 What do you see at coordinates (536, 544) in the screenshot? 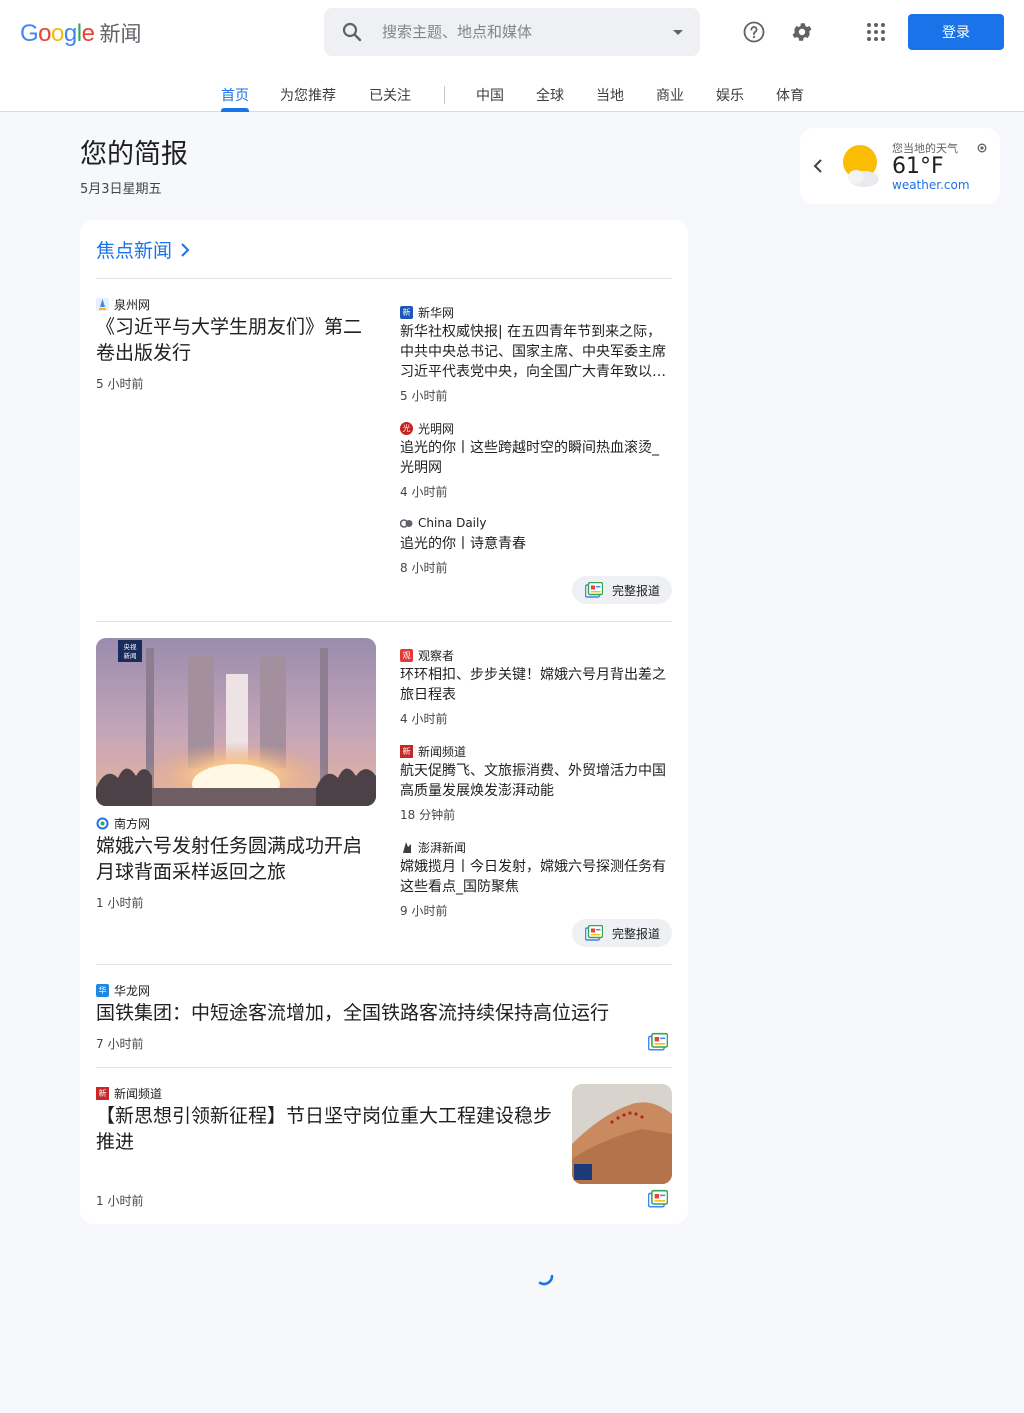
I see `headline-link: 追光的你丨诗意青春` at bounding box center [536, 544].